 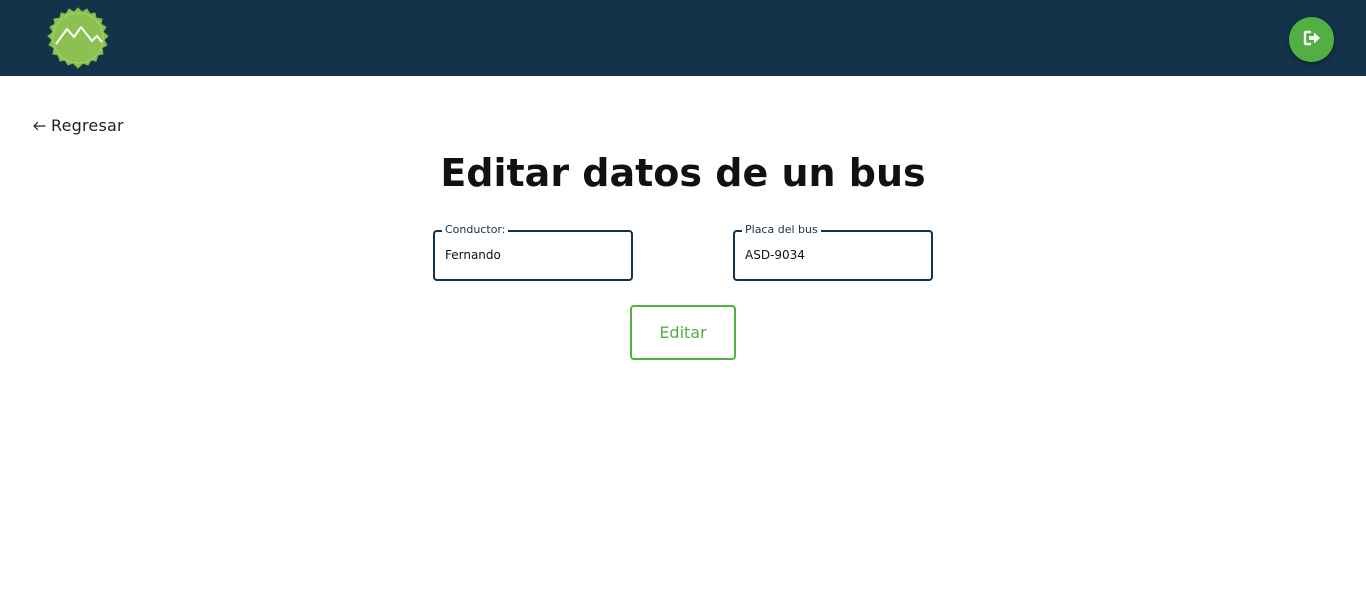 What do you see at coordinates (781, 230) in the screenshot?
I see `placa-label: Placa del bus` at bounding box center [781, 230].